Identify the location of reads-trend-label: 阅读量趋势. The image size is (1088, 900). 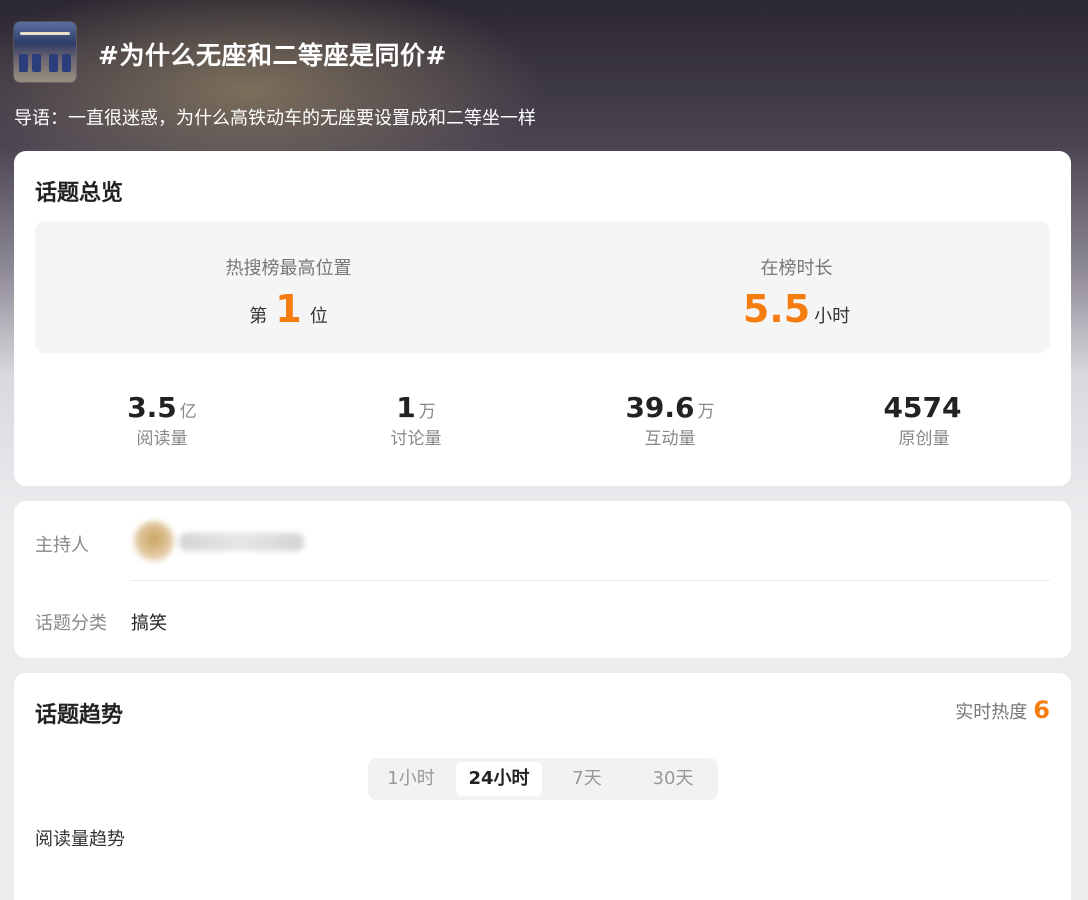
(80, 839).